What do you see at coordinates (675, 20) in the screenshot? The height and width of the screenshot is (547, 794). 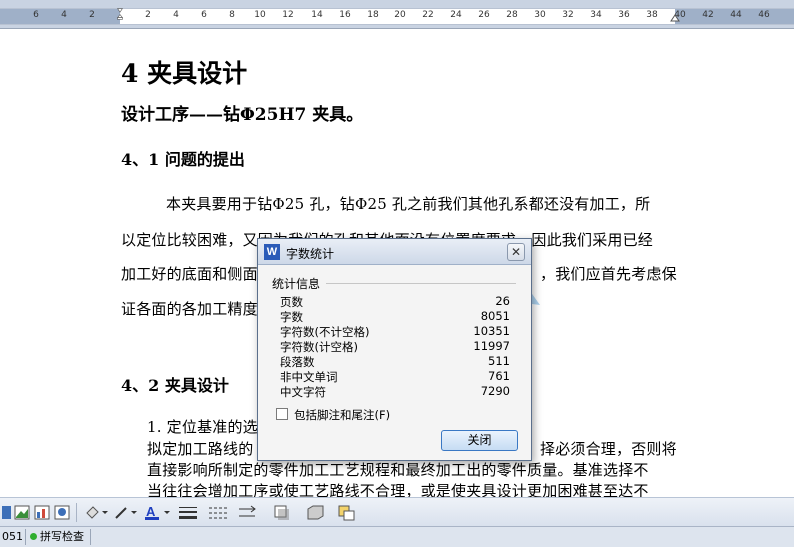 I see `right-indent-marker` at bounding box center [675, 20].